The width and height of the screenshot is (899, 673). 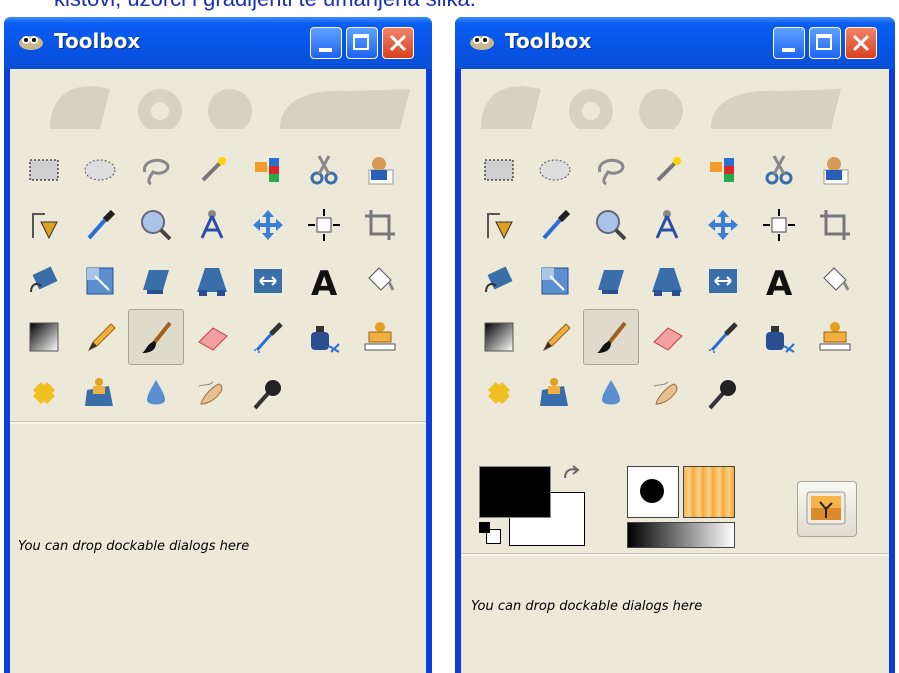 I want to click on measure-icon, so click(x=212, y=224).